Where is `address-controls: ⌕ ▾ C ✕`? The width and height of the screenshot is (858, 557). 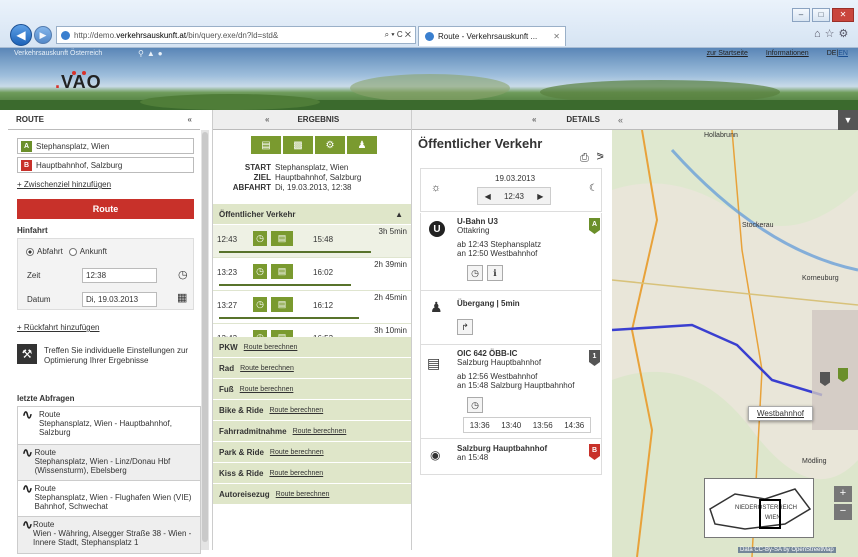
address-controls: ⌕ ▾ C ✕ is located at coordinates (400, 35).